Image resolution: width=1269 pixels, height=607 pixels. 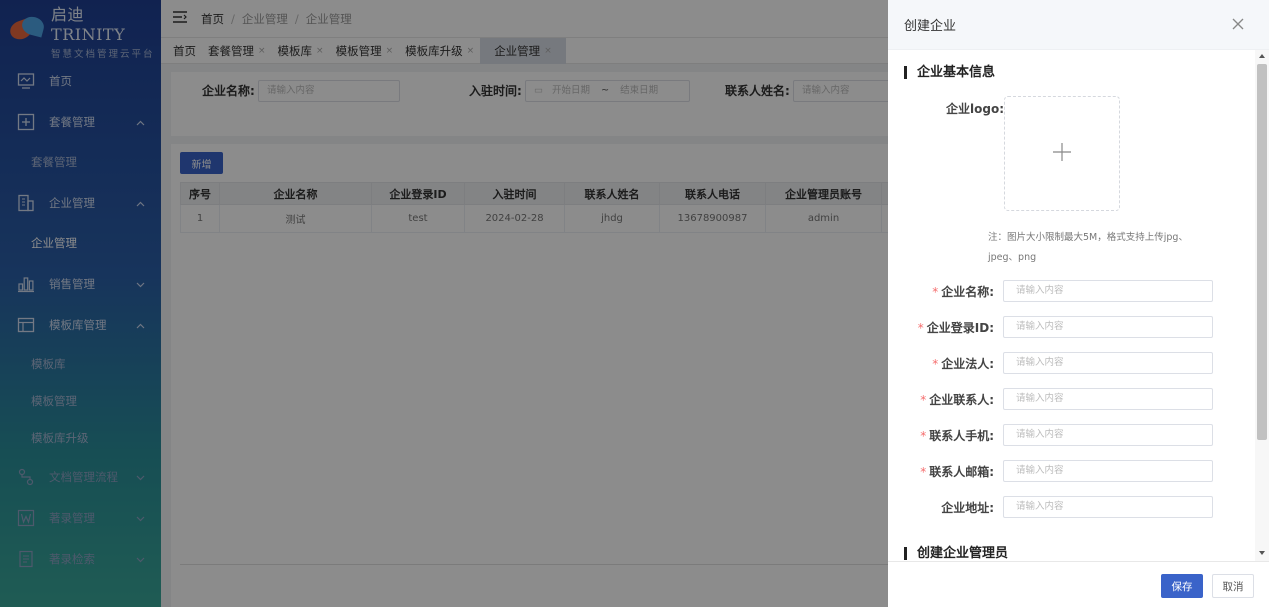 What do you see at coordinates (961, 436) in the screenshot?
I see `field-label-text: 联系人手机:` at bounding box center [961, 436].